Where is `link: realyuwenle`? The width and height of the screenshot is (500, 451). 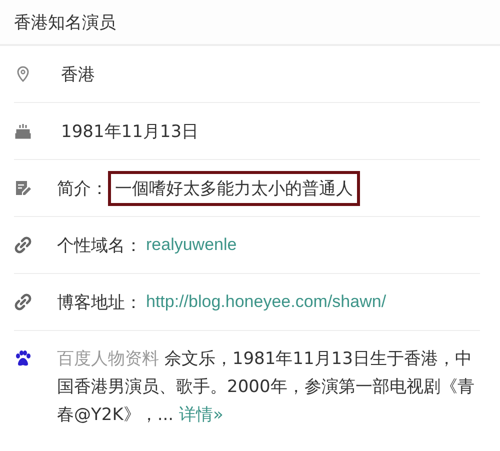 link: realyuwenle is located at coordinates (191, 245).